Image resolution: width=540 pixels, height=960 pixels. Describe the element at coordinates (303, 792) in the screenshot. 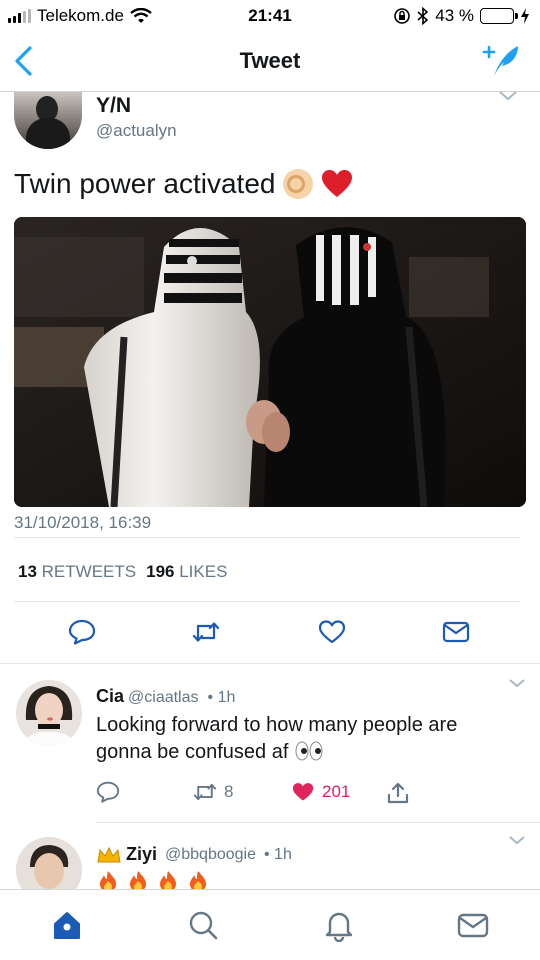

I see `like-filled-icon` at that location.